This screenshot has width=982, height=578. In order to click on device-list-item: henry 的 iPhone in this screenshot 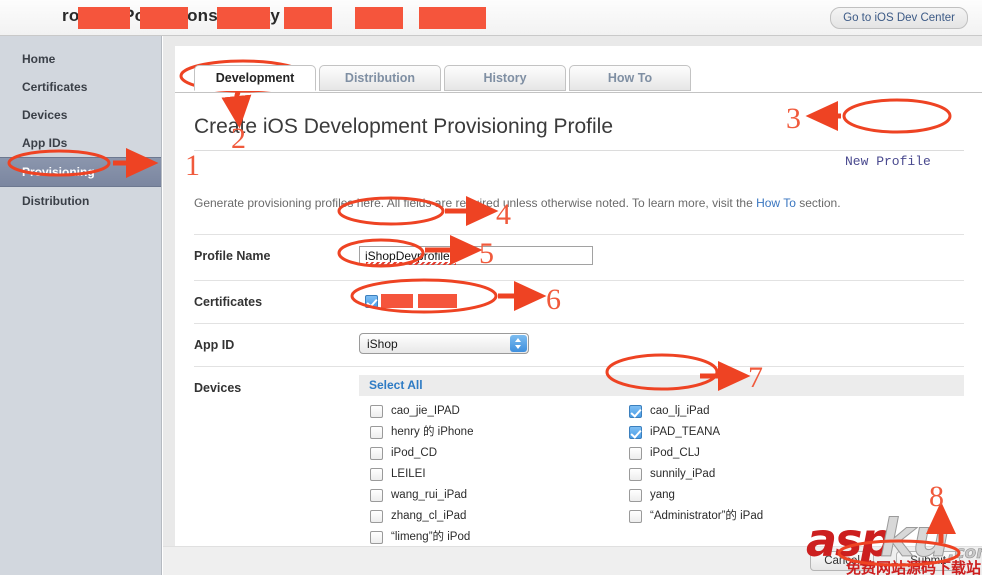, I will do `click(421, 432)`.